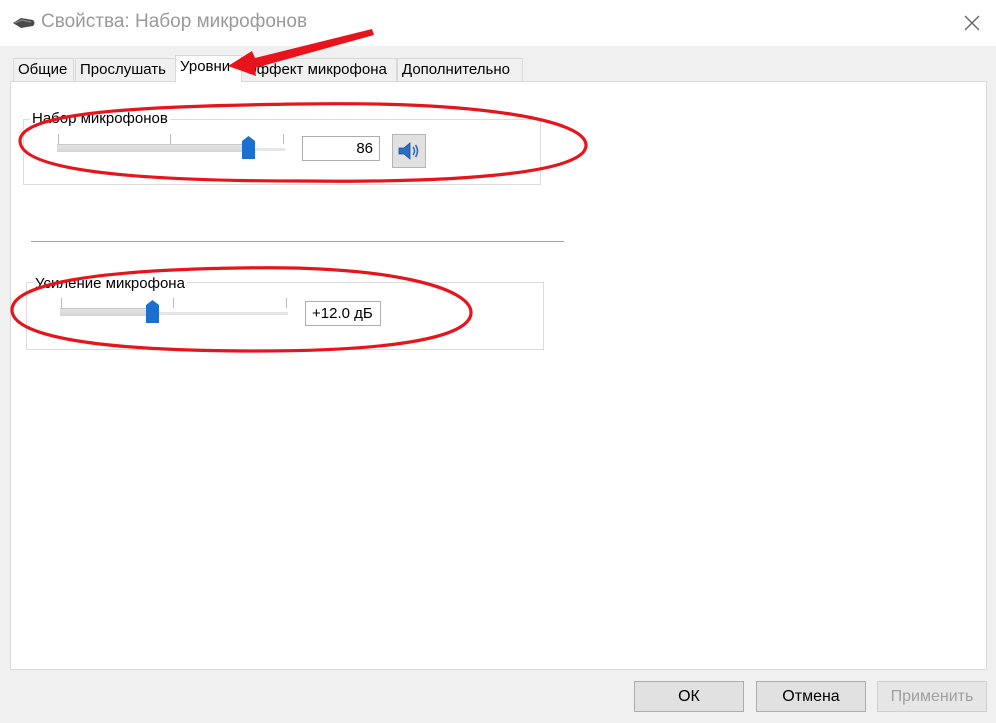  Describe the element at coordinates (460, 70) in the screenshot. I see `tab-advanced: Дополнительно` at that location.